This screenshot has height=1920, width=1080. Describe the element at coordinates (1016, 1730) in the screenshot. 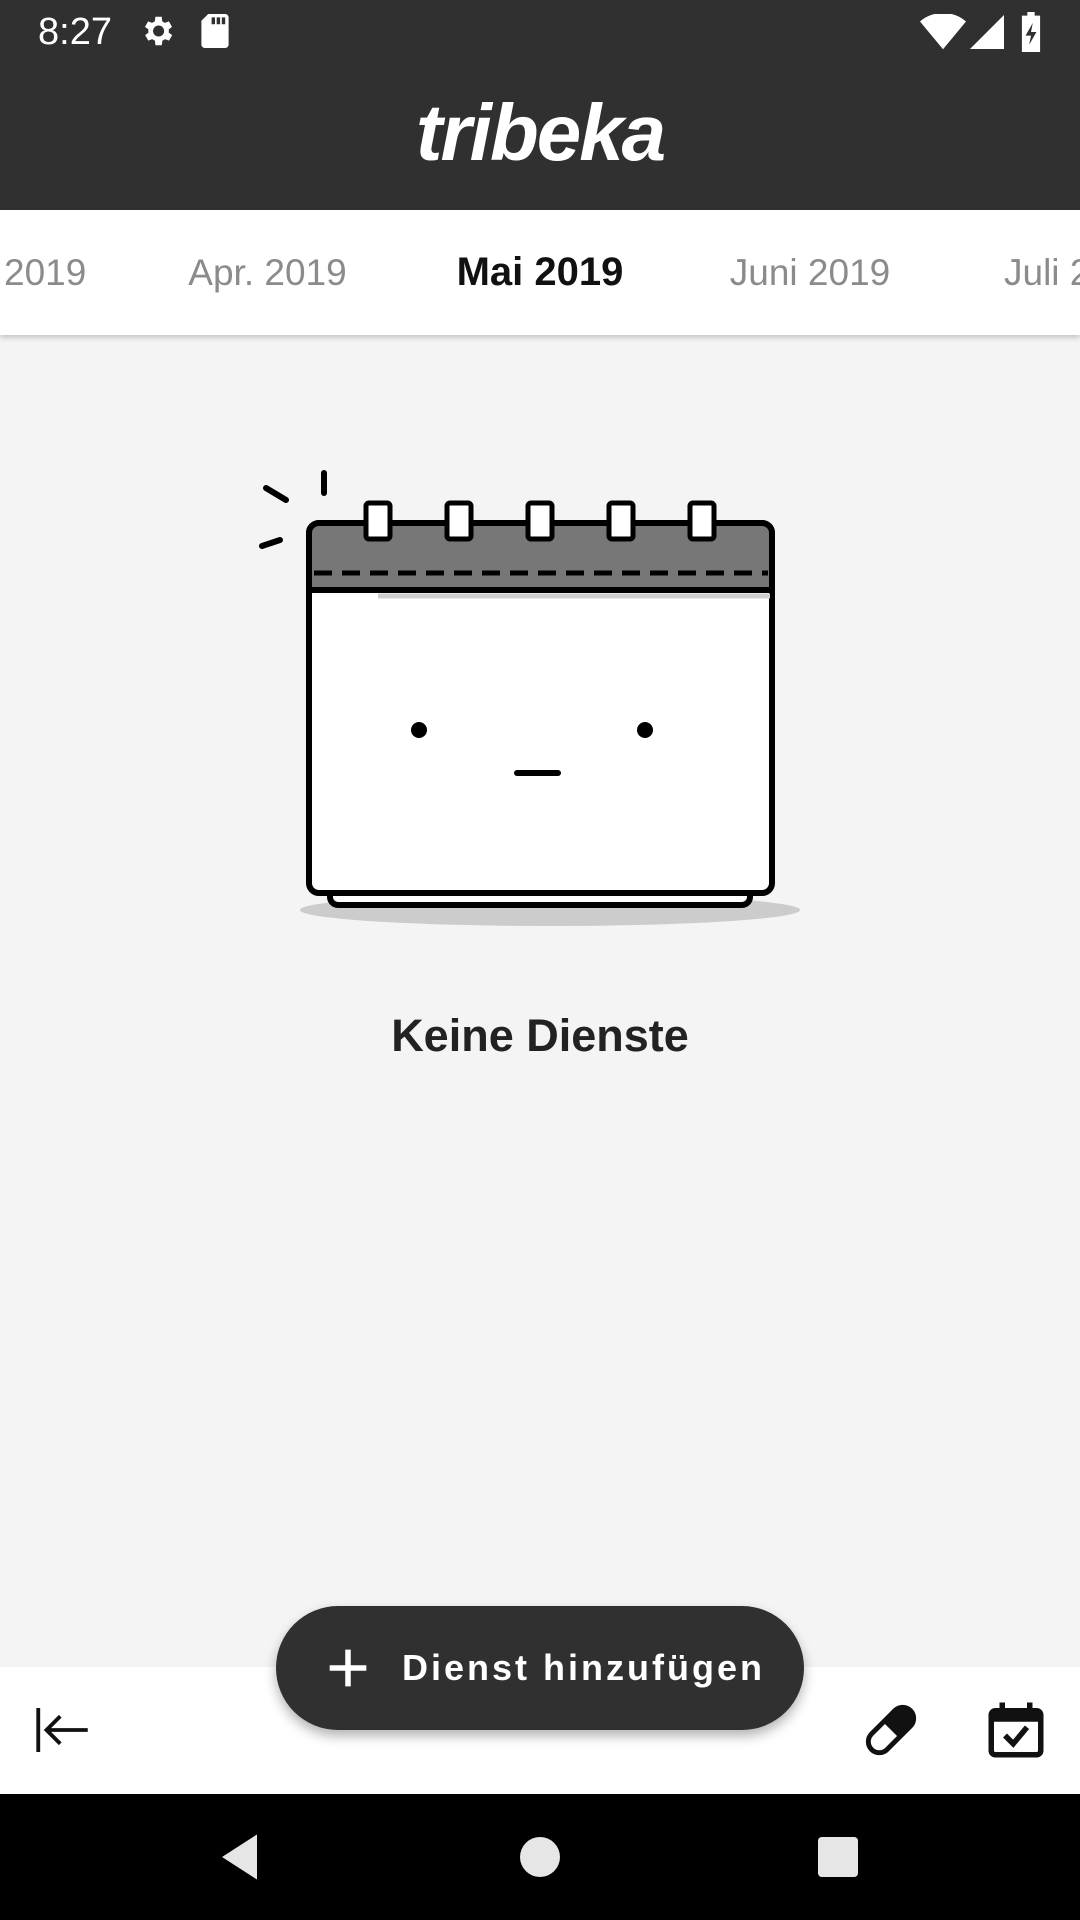

I see `calendar-check-icon` at that location.